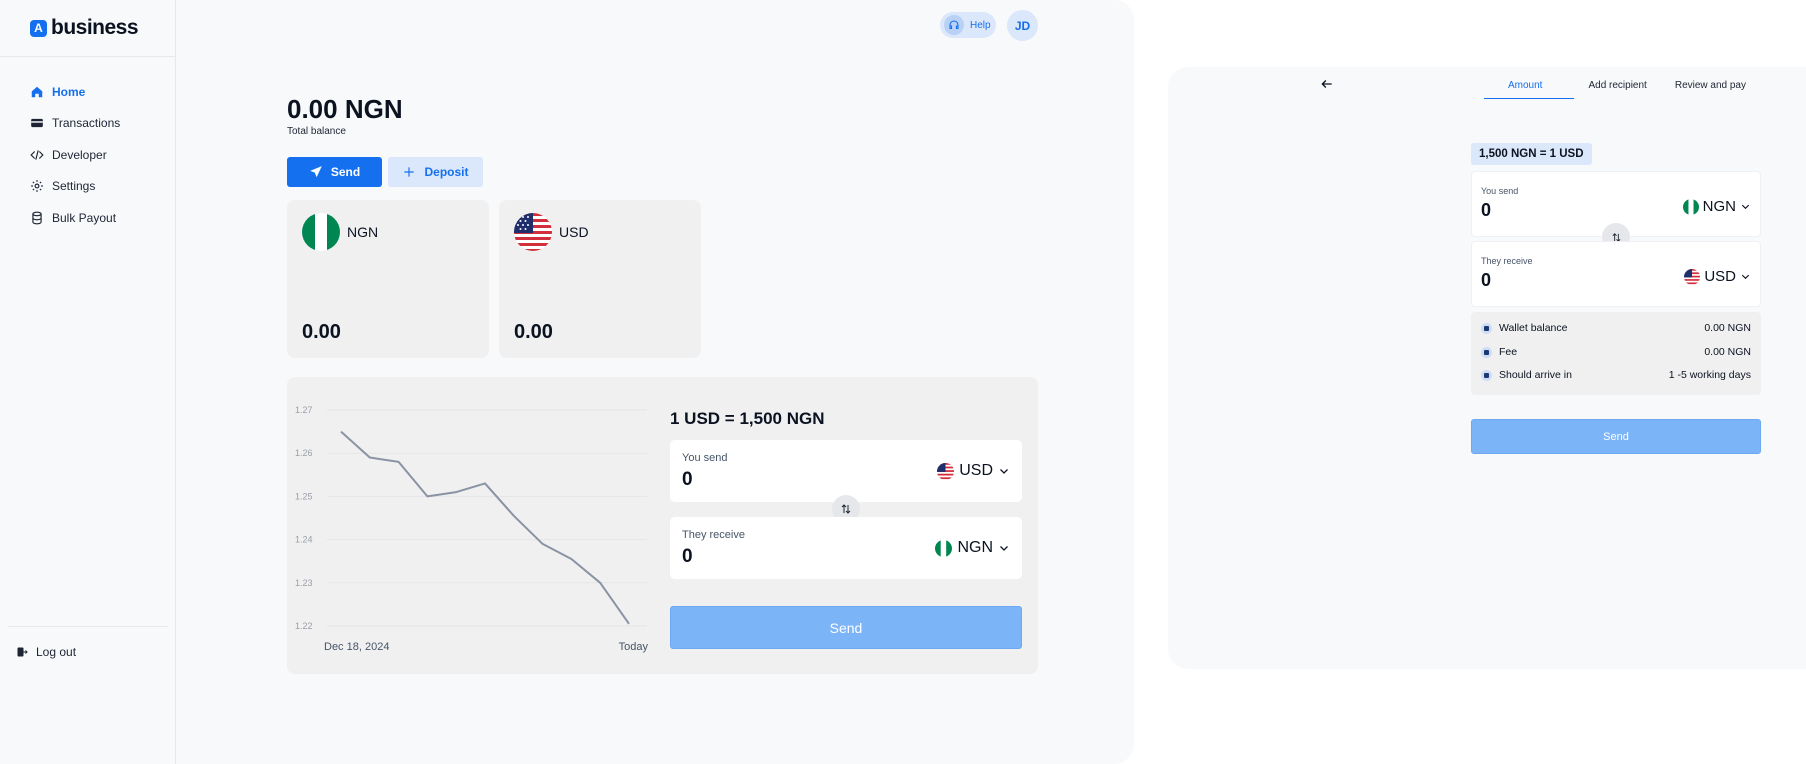  I want to click on summary-row-fee: Fee 0.00 NGN, so click(1616, 352).